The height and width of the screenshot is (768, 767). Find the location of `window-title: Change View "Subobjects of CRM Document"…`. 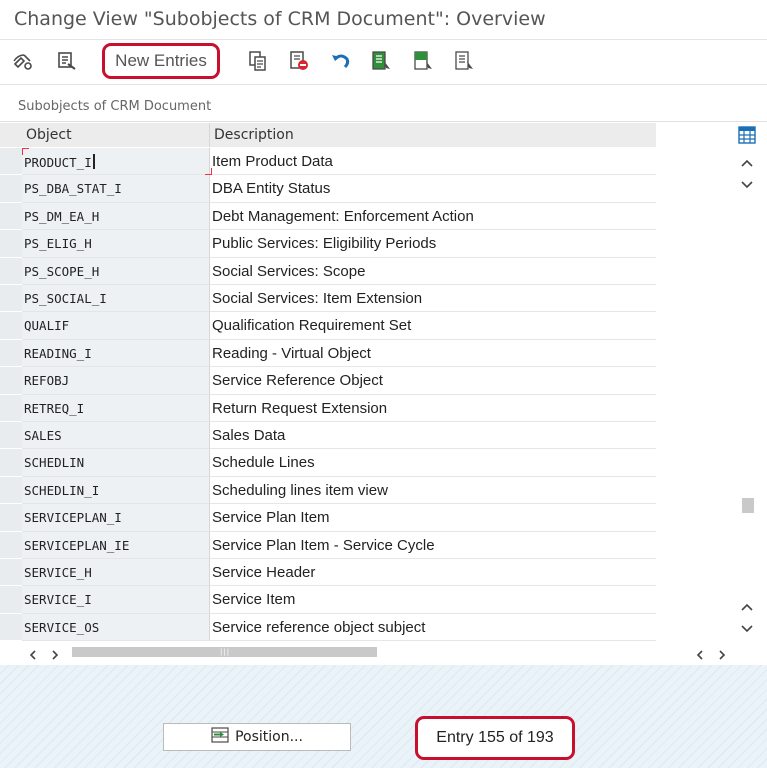

window-title: Change View "Subobjects of CRM Document"… is located at coordinates (383, 20).